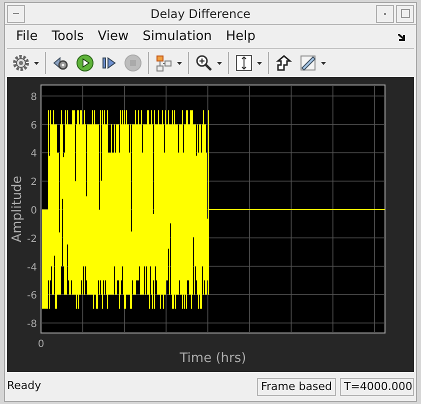  I want to click on window-title: Delay Difference, so click(200, 14).